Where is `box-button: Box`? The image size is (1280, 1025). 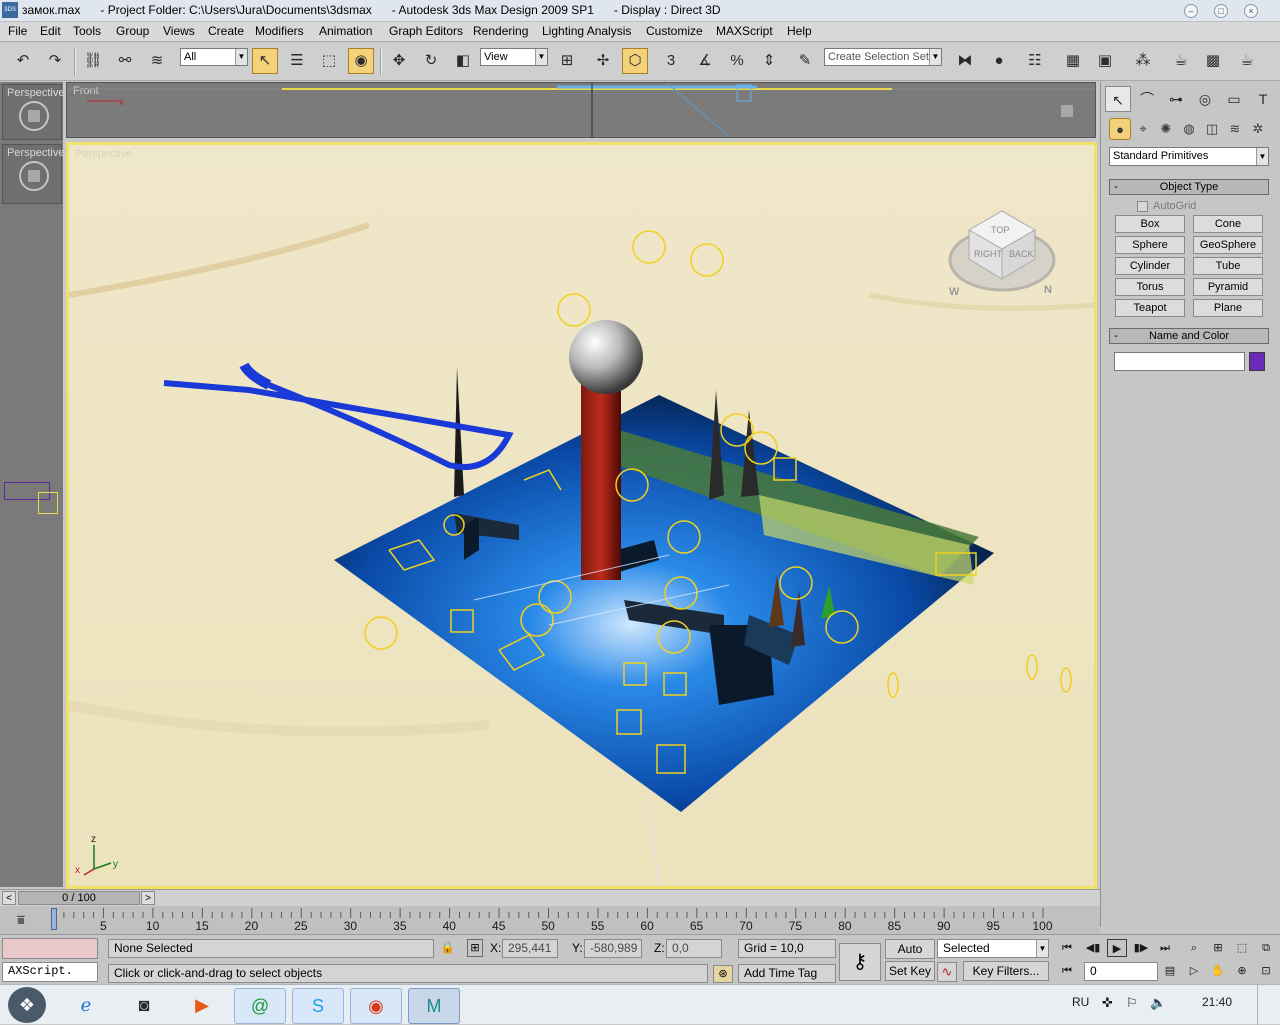
box-button: Box is located at coordinates (1150, 224).